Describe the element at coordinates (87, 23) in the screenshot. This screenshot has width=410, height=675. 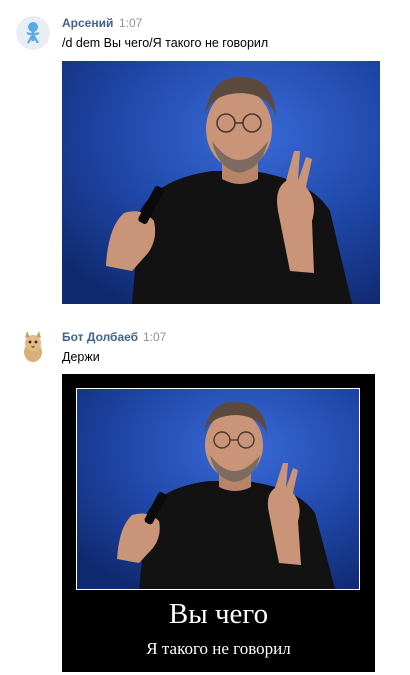
I see `message-author: Арсений` at that location.